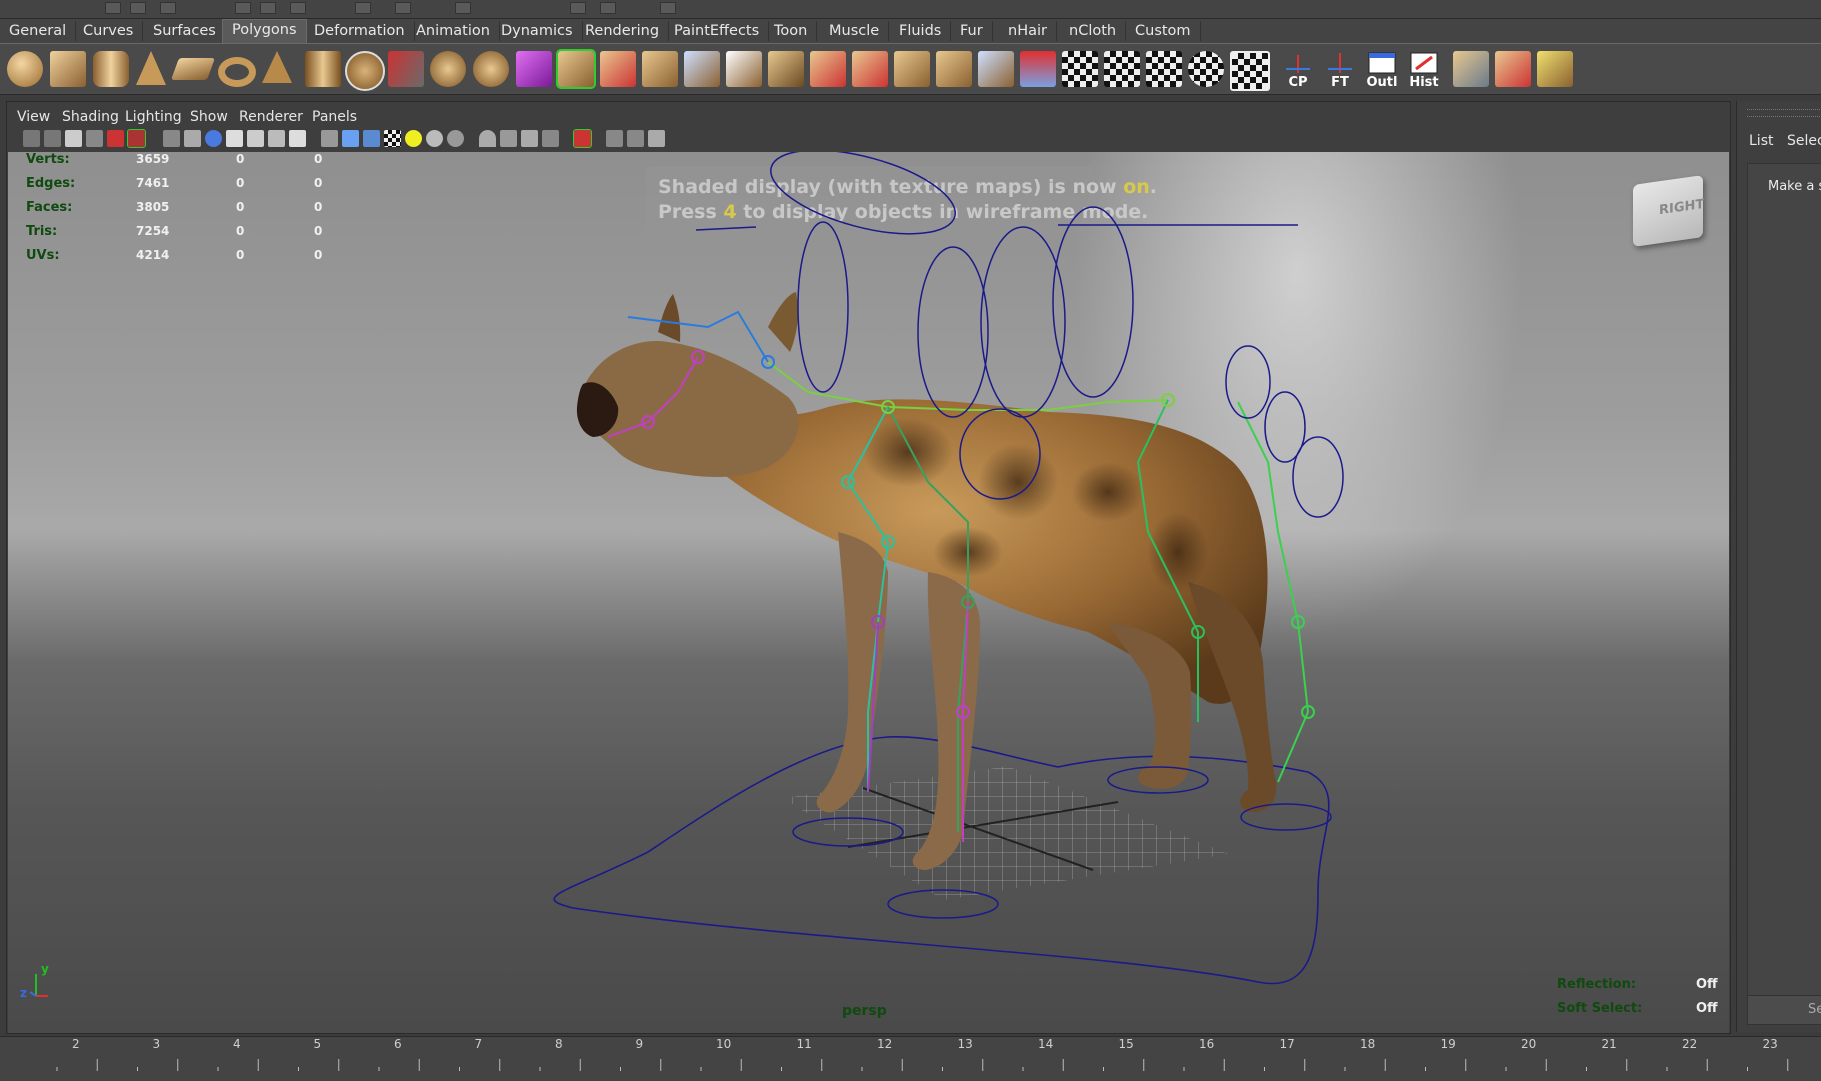 The width and height of the screenshot is (1821, 1081). Describe the element at coordinates (702, 69) in the screenshot. I see `poly-split-icon` at that location.